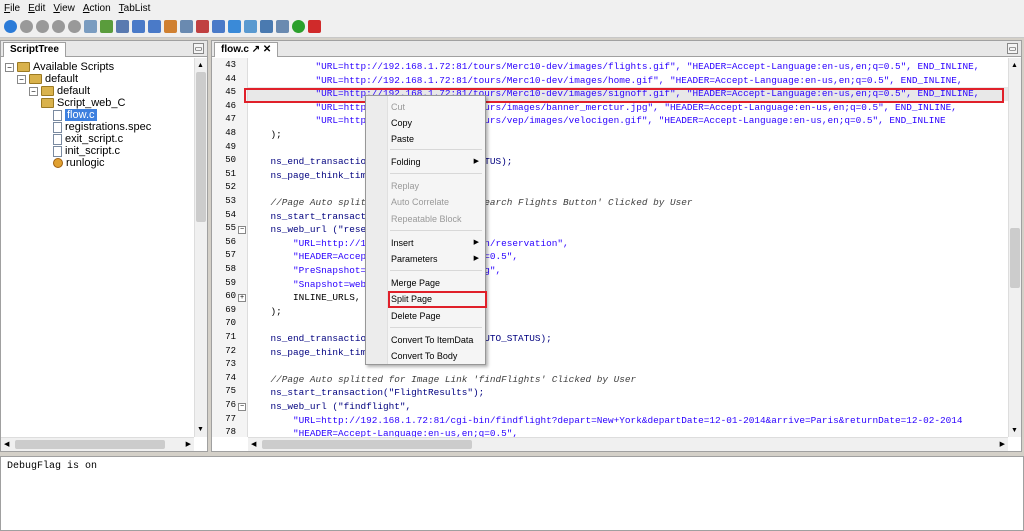  Describe the element at coordinates (436, 202) in the screenshot. I see `context-menu-item-auto-correlate: Auto Correlate` at that location.